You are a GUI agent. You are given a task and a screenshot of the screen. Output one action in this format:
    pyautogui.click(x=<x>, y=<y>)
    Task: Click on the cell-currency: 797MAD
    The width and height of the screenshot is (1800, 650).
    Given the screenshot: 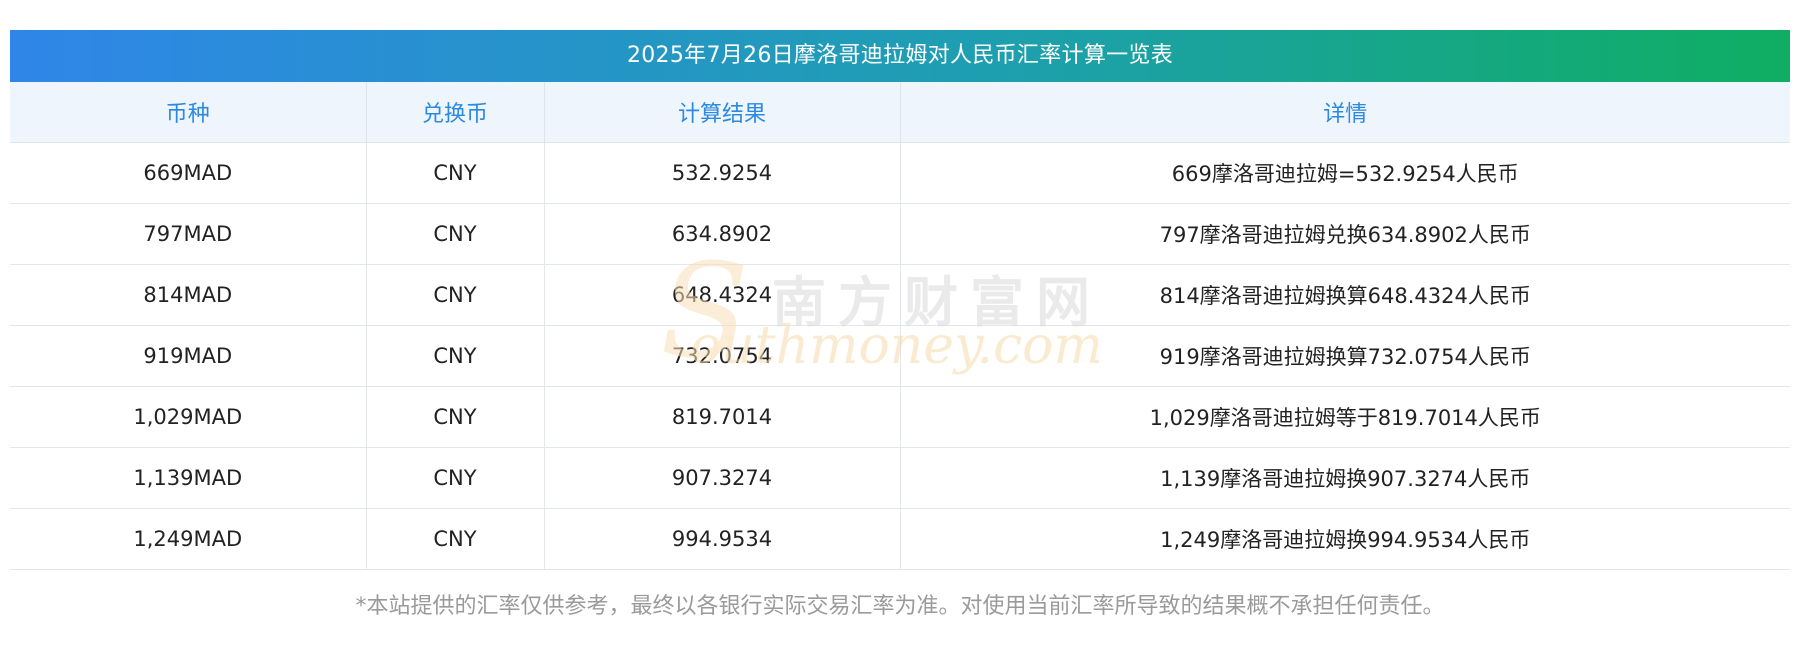 What is the action you would take?
    pyautogui.click(x=188, y=234)
    